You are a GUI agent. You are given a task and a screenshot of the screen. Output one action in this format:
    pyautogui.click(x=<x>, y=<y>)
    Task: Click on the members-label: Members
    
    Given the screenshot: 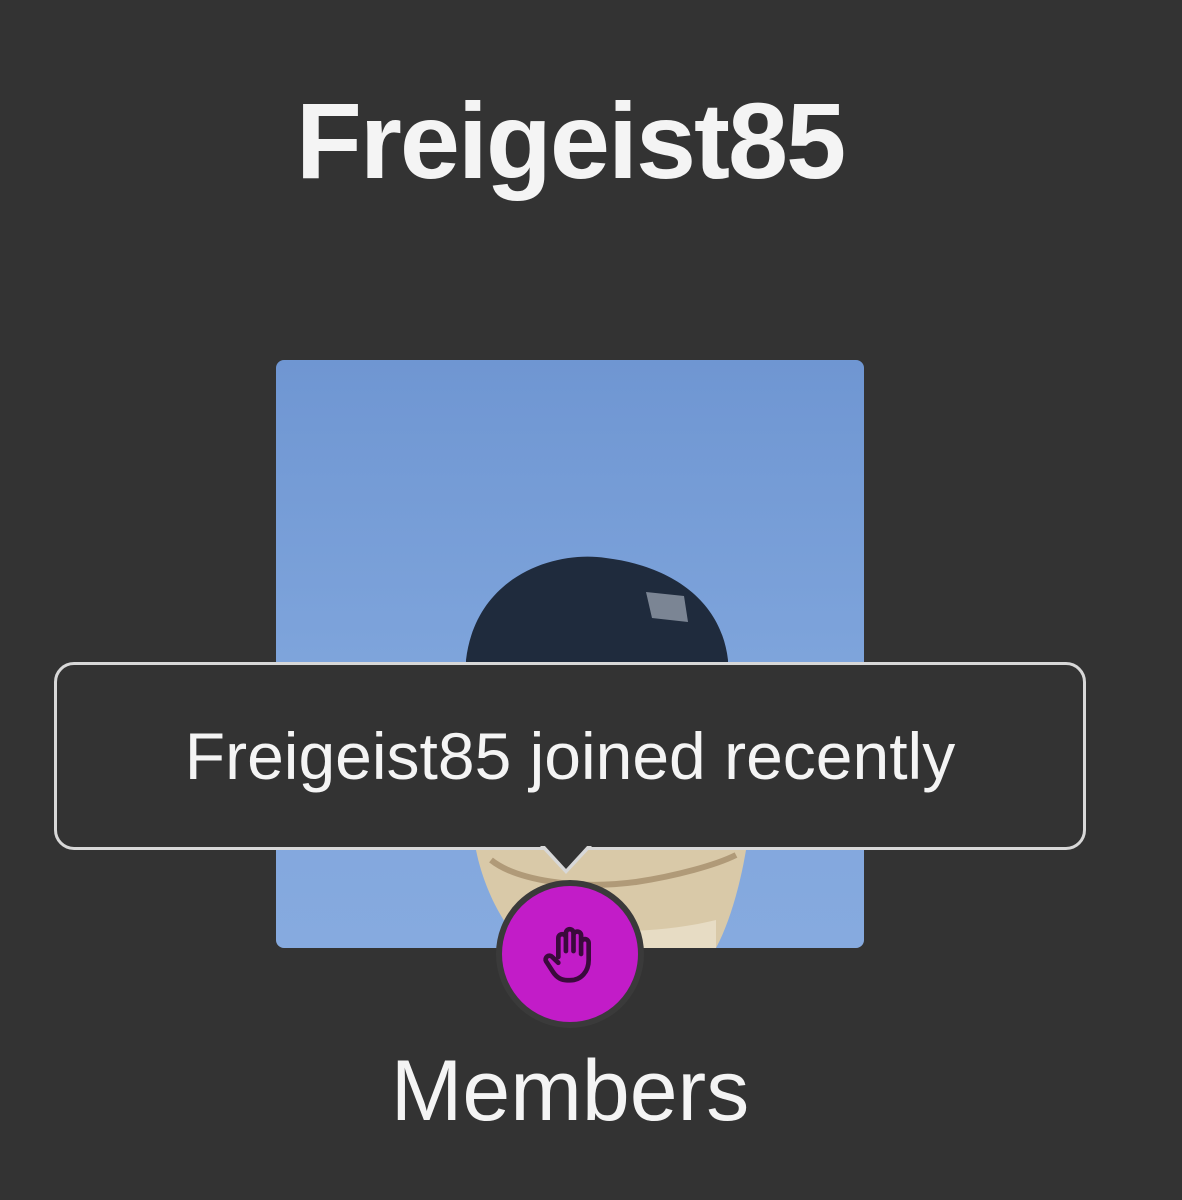 What is the action you would take?
    pyautogui.click(x=570, y=1091)
    